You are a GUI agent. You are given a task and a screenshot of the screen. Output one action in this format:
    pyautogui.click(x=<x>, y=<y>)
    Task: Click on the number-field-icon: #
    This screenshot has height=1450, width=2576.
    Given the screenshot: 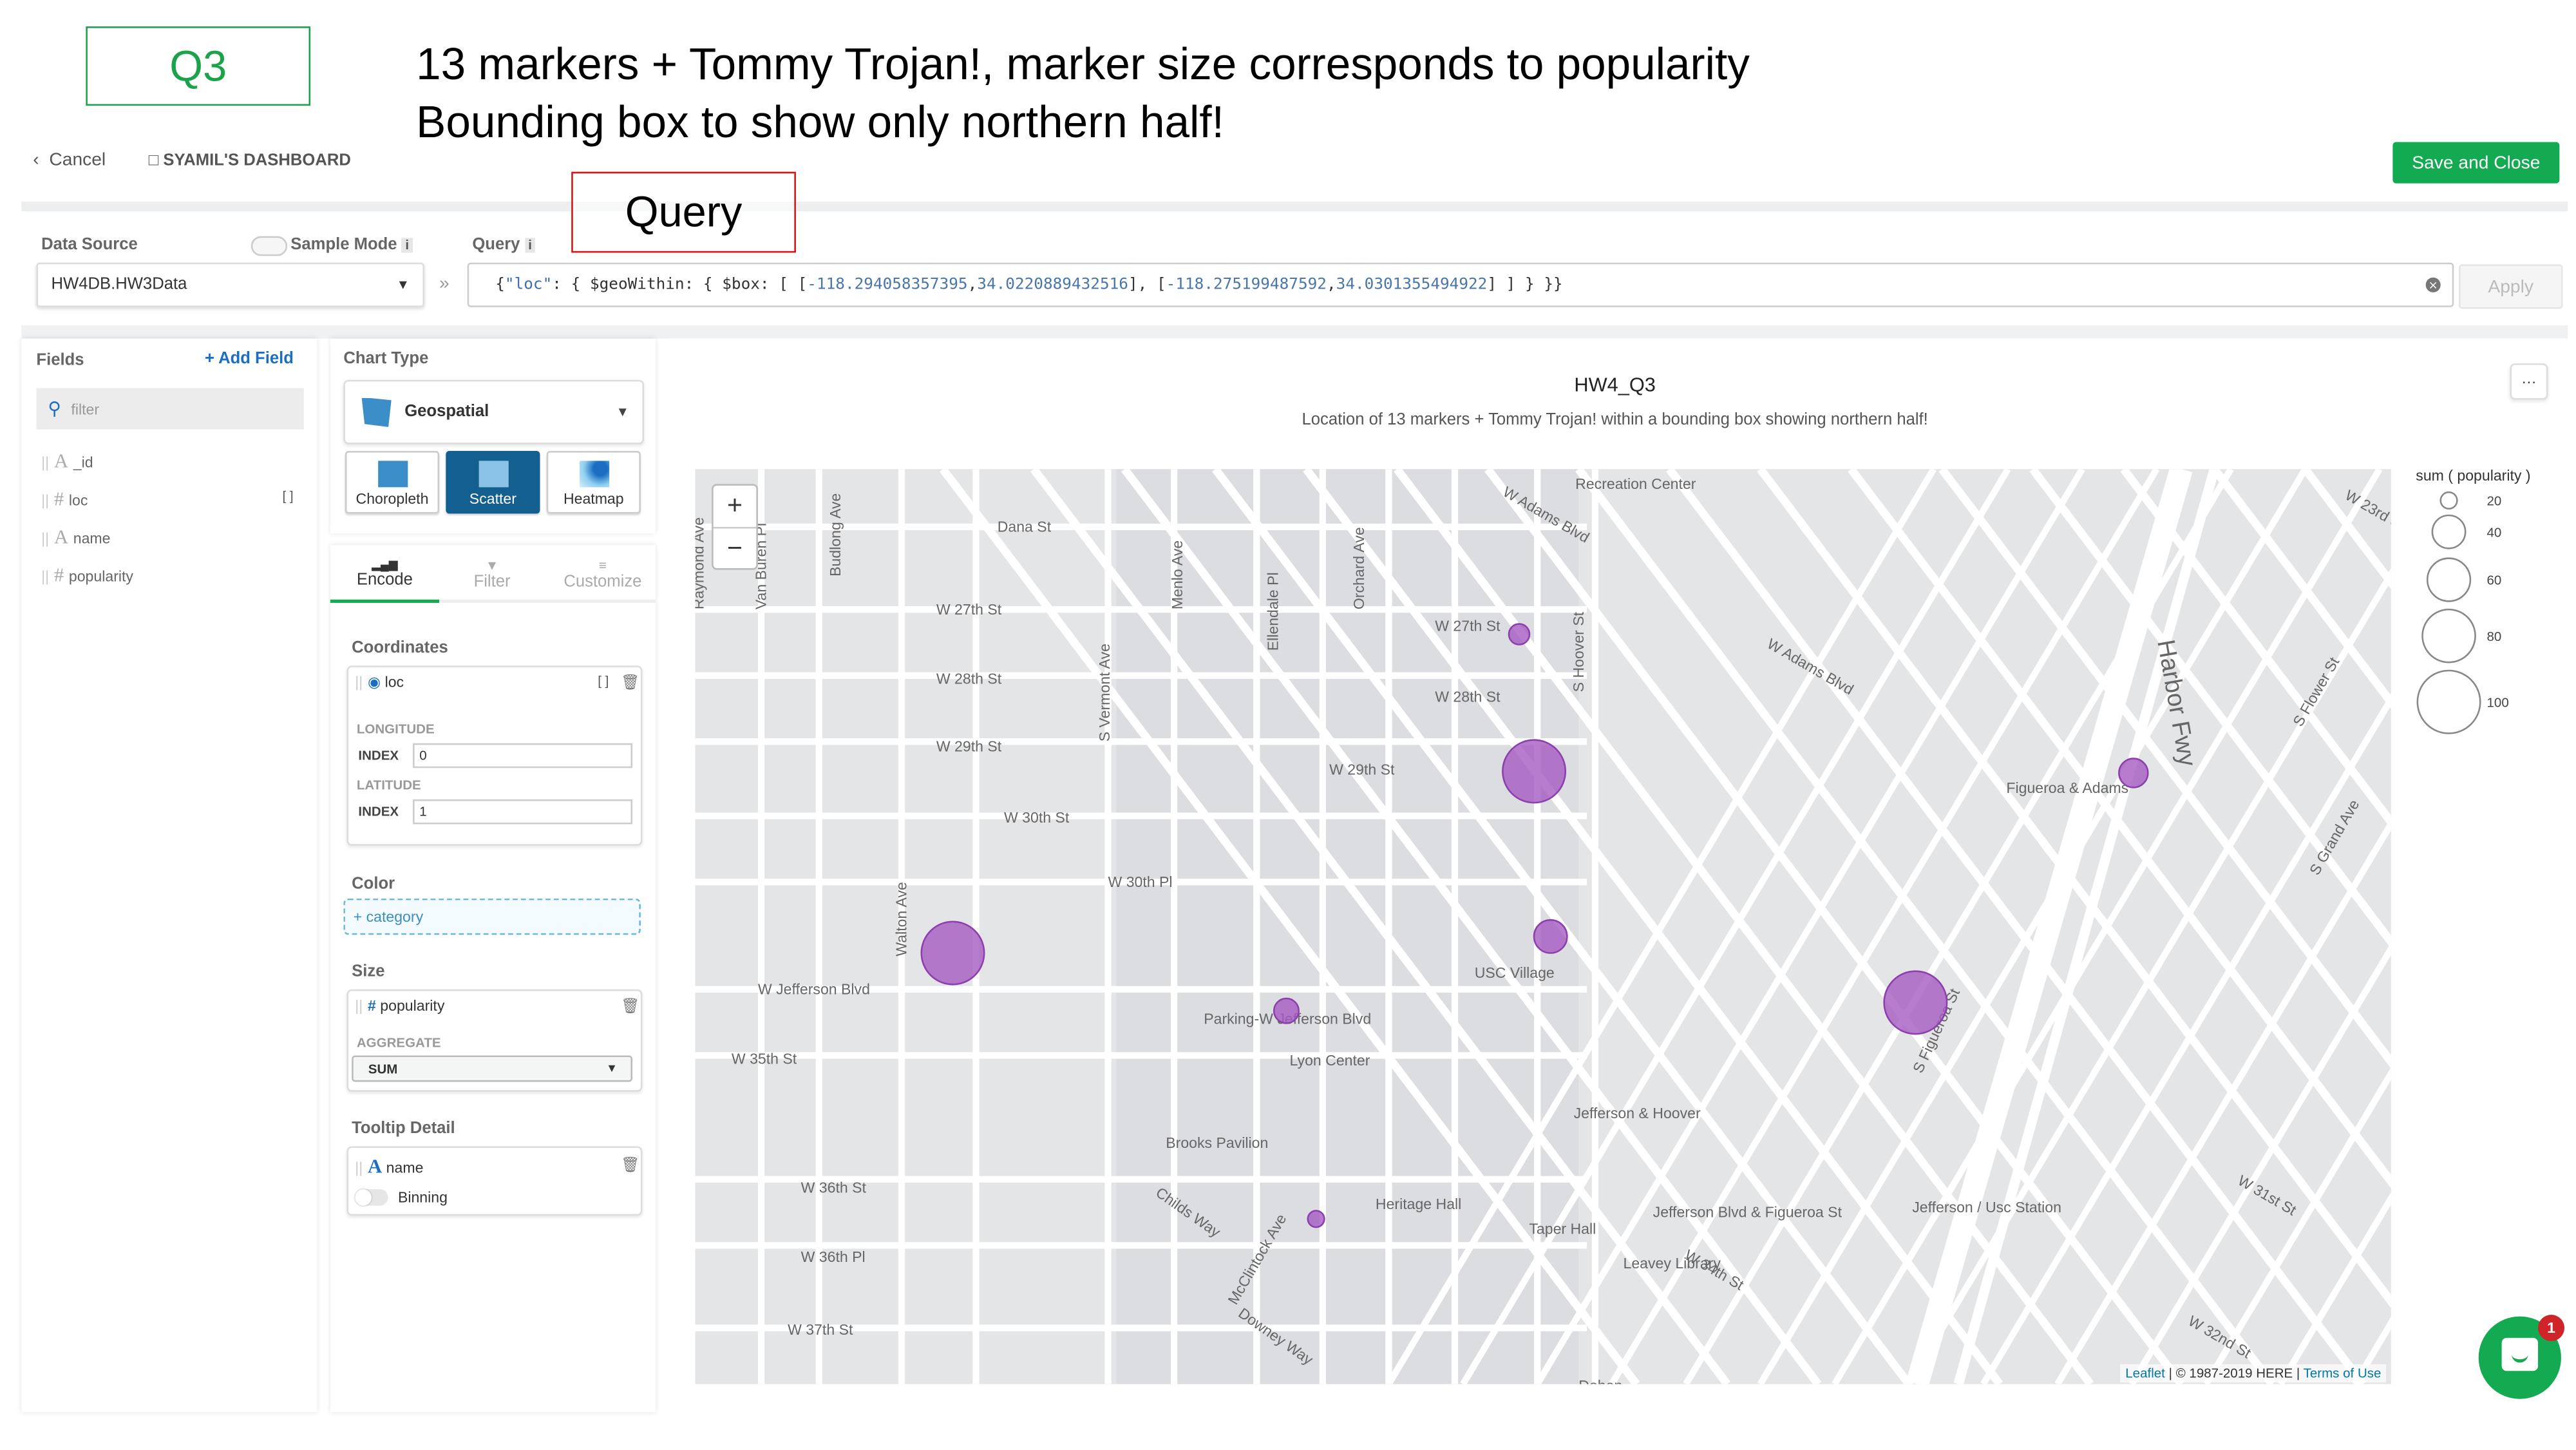 What is the action you would take?
    pyautogui.click(x=371, y=1006)
    